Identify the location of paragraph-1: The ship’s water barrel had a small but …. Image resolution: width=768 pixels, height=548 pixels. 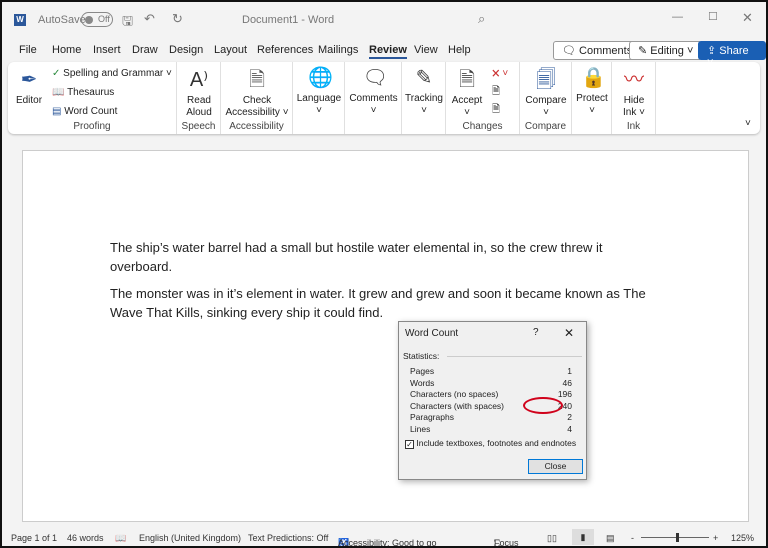
(385, 257).